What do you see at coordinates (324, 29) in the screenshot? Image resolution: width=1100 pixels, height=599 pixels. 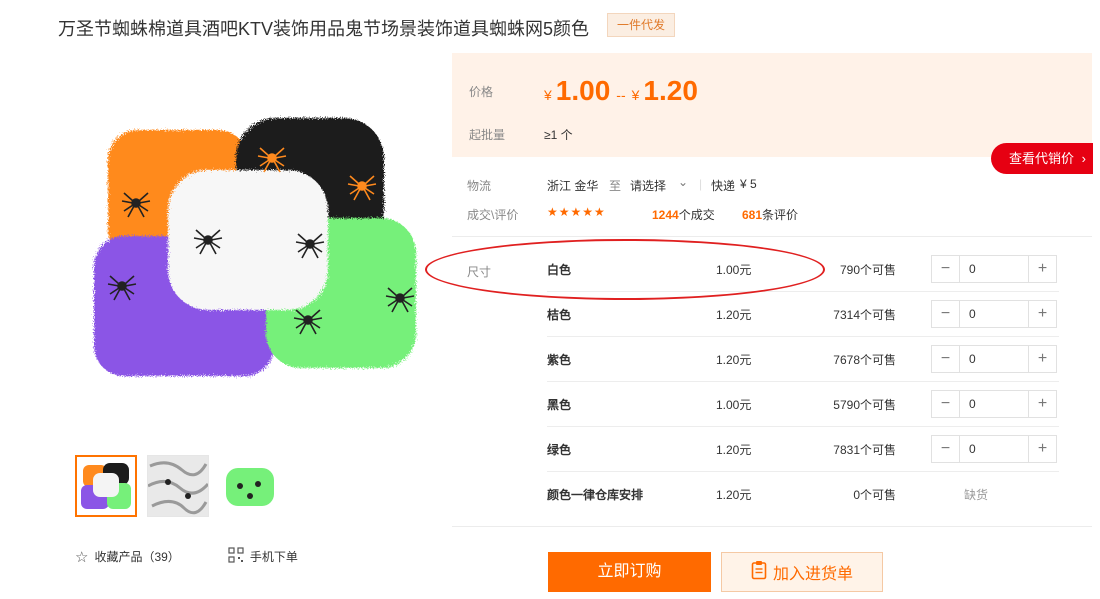 I see `product-title: 万圣节蜘蛛棉道具酒吧KTV装饰用品鬼节场景装饰道具蜘蛛网5颜色` at bounding box center [324, 29].